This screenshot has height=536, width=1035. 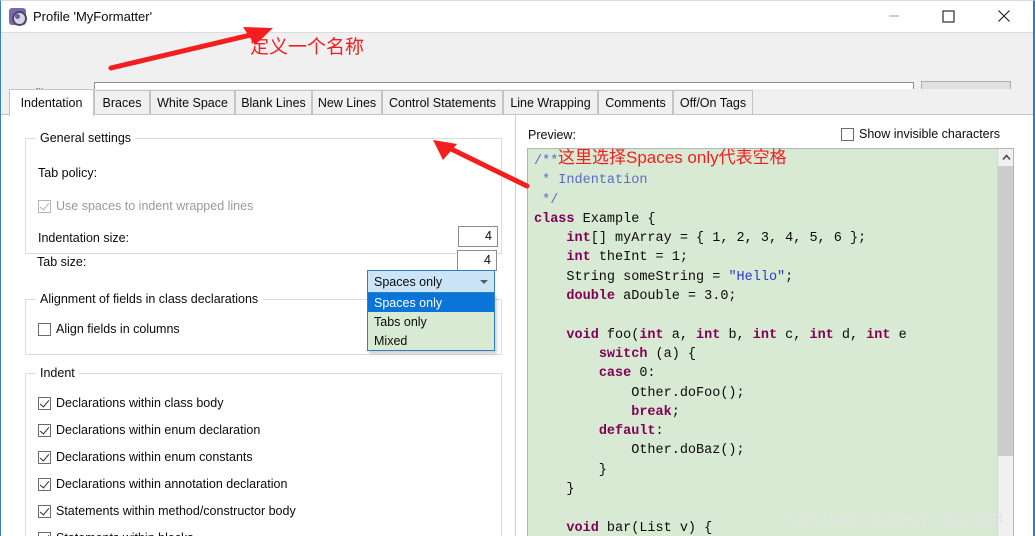 I want to click on tab-policy-dropdown-list: Spaces only Tabs only Mixed, so click(x=431, y=322).